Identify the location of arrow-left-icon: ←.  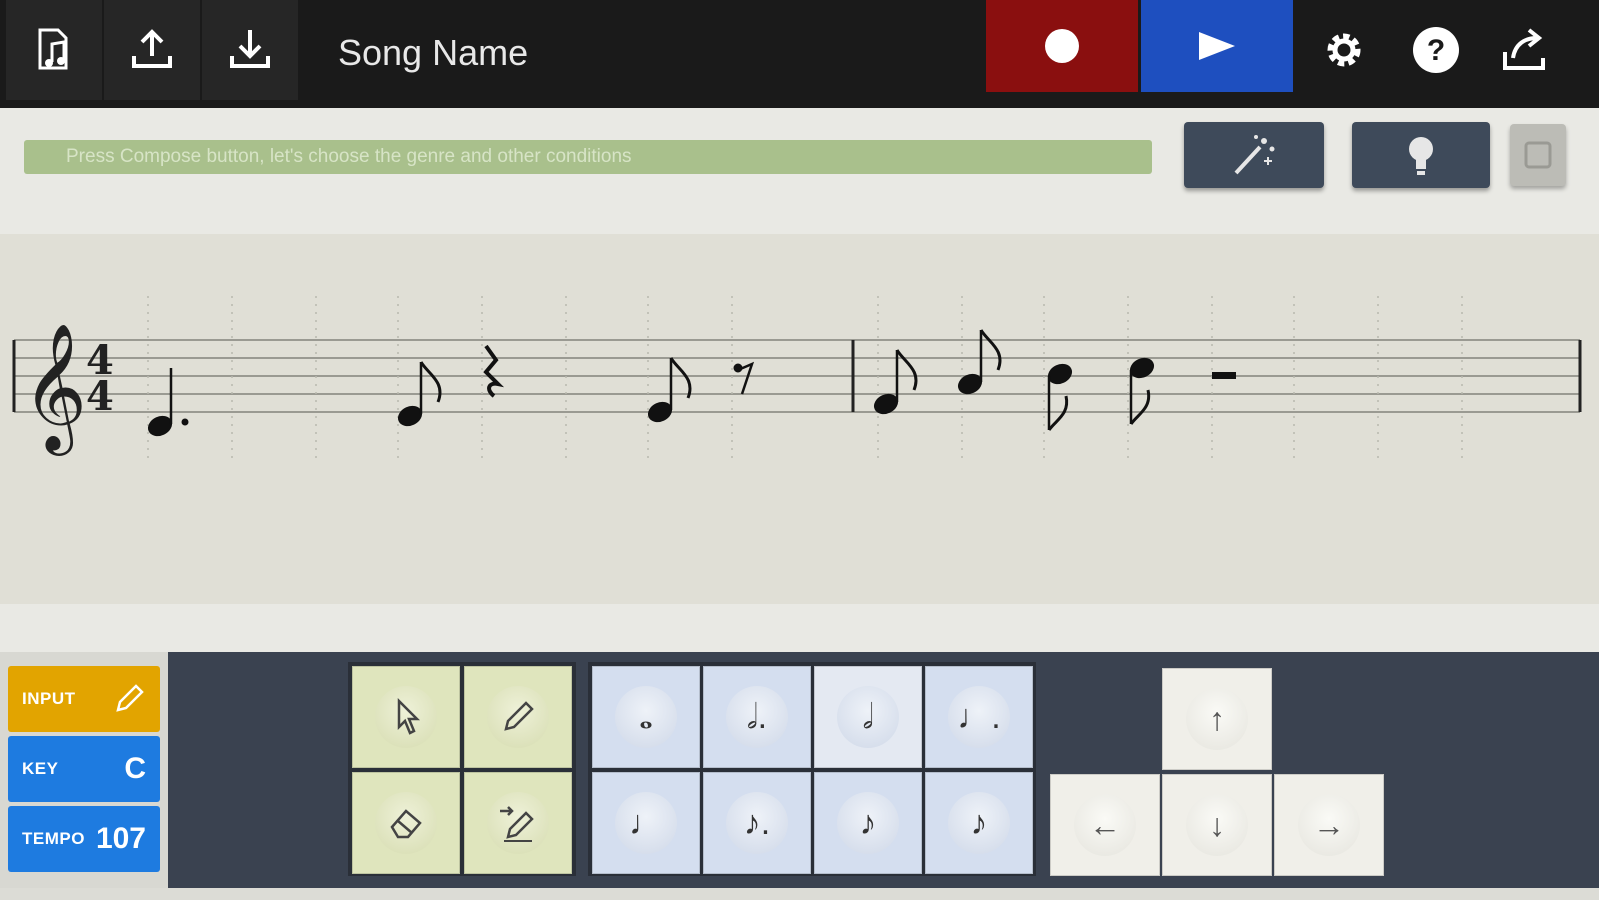
(1105, 825).